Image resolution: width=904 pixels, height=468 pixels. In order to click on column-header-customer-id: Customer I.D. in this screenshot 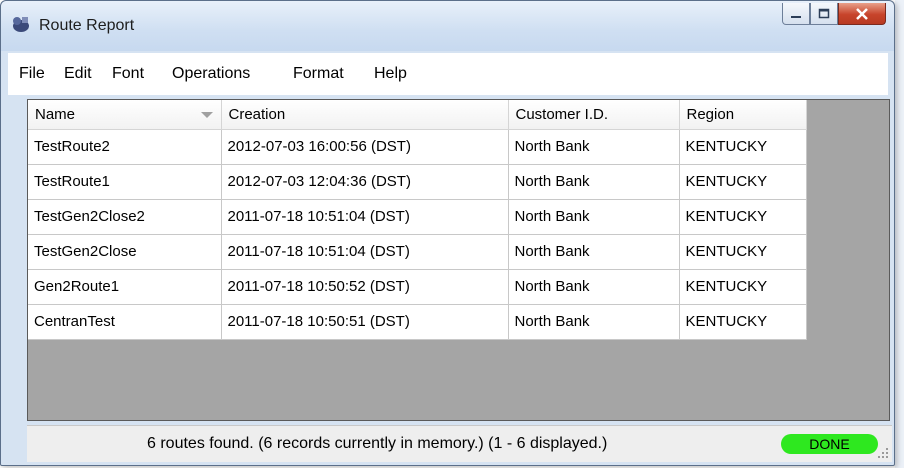, I will do `click(594, 115)`.